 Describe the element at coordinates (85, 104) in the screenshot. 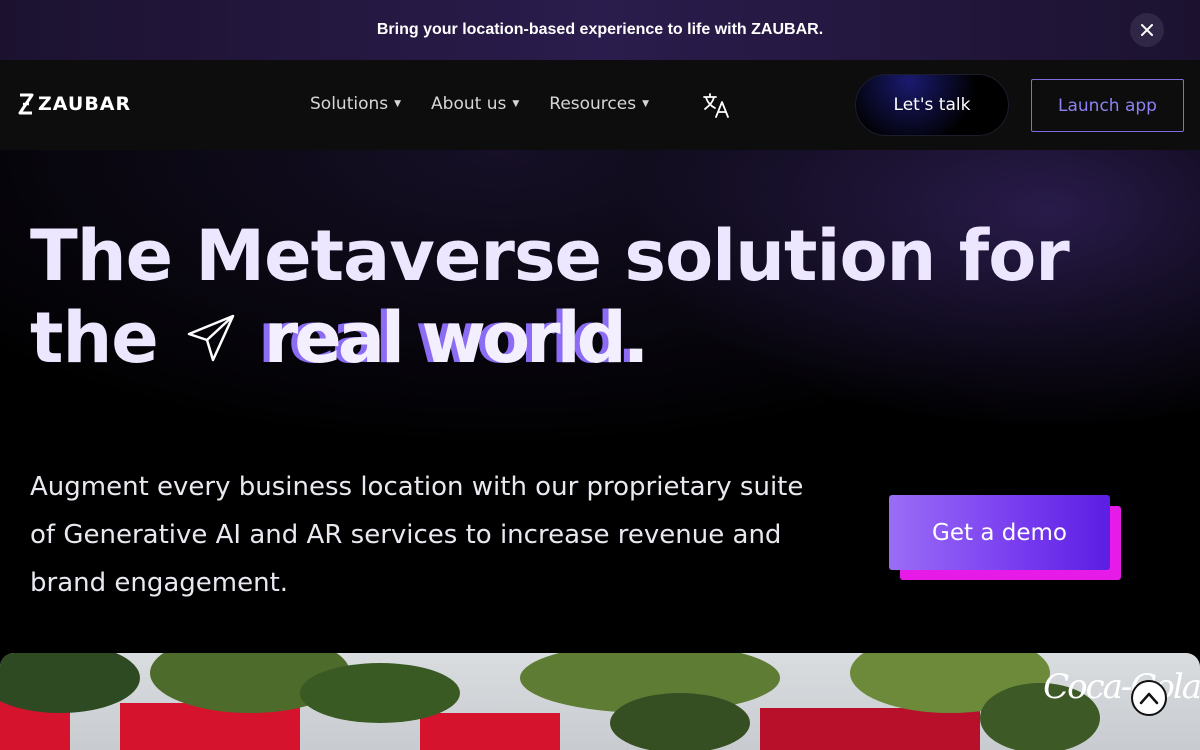

I see `logo-text: ZAUBAR` at that location.